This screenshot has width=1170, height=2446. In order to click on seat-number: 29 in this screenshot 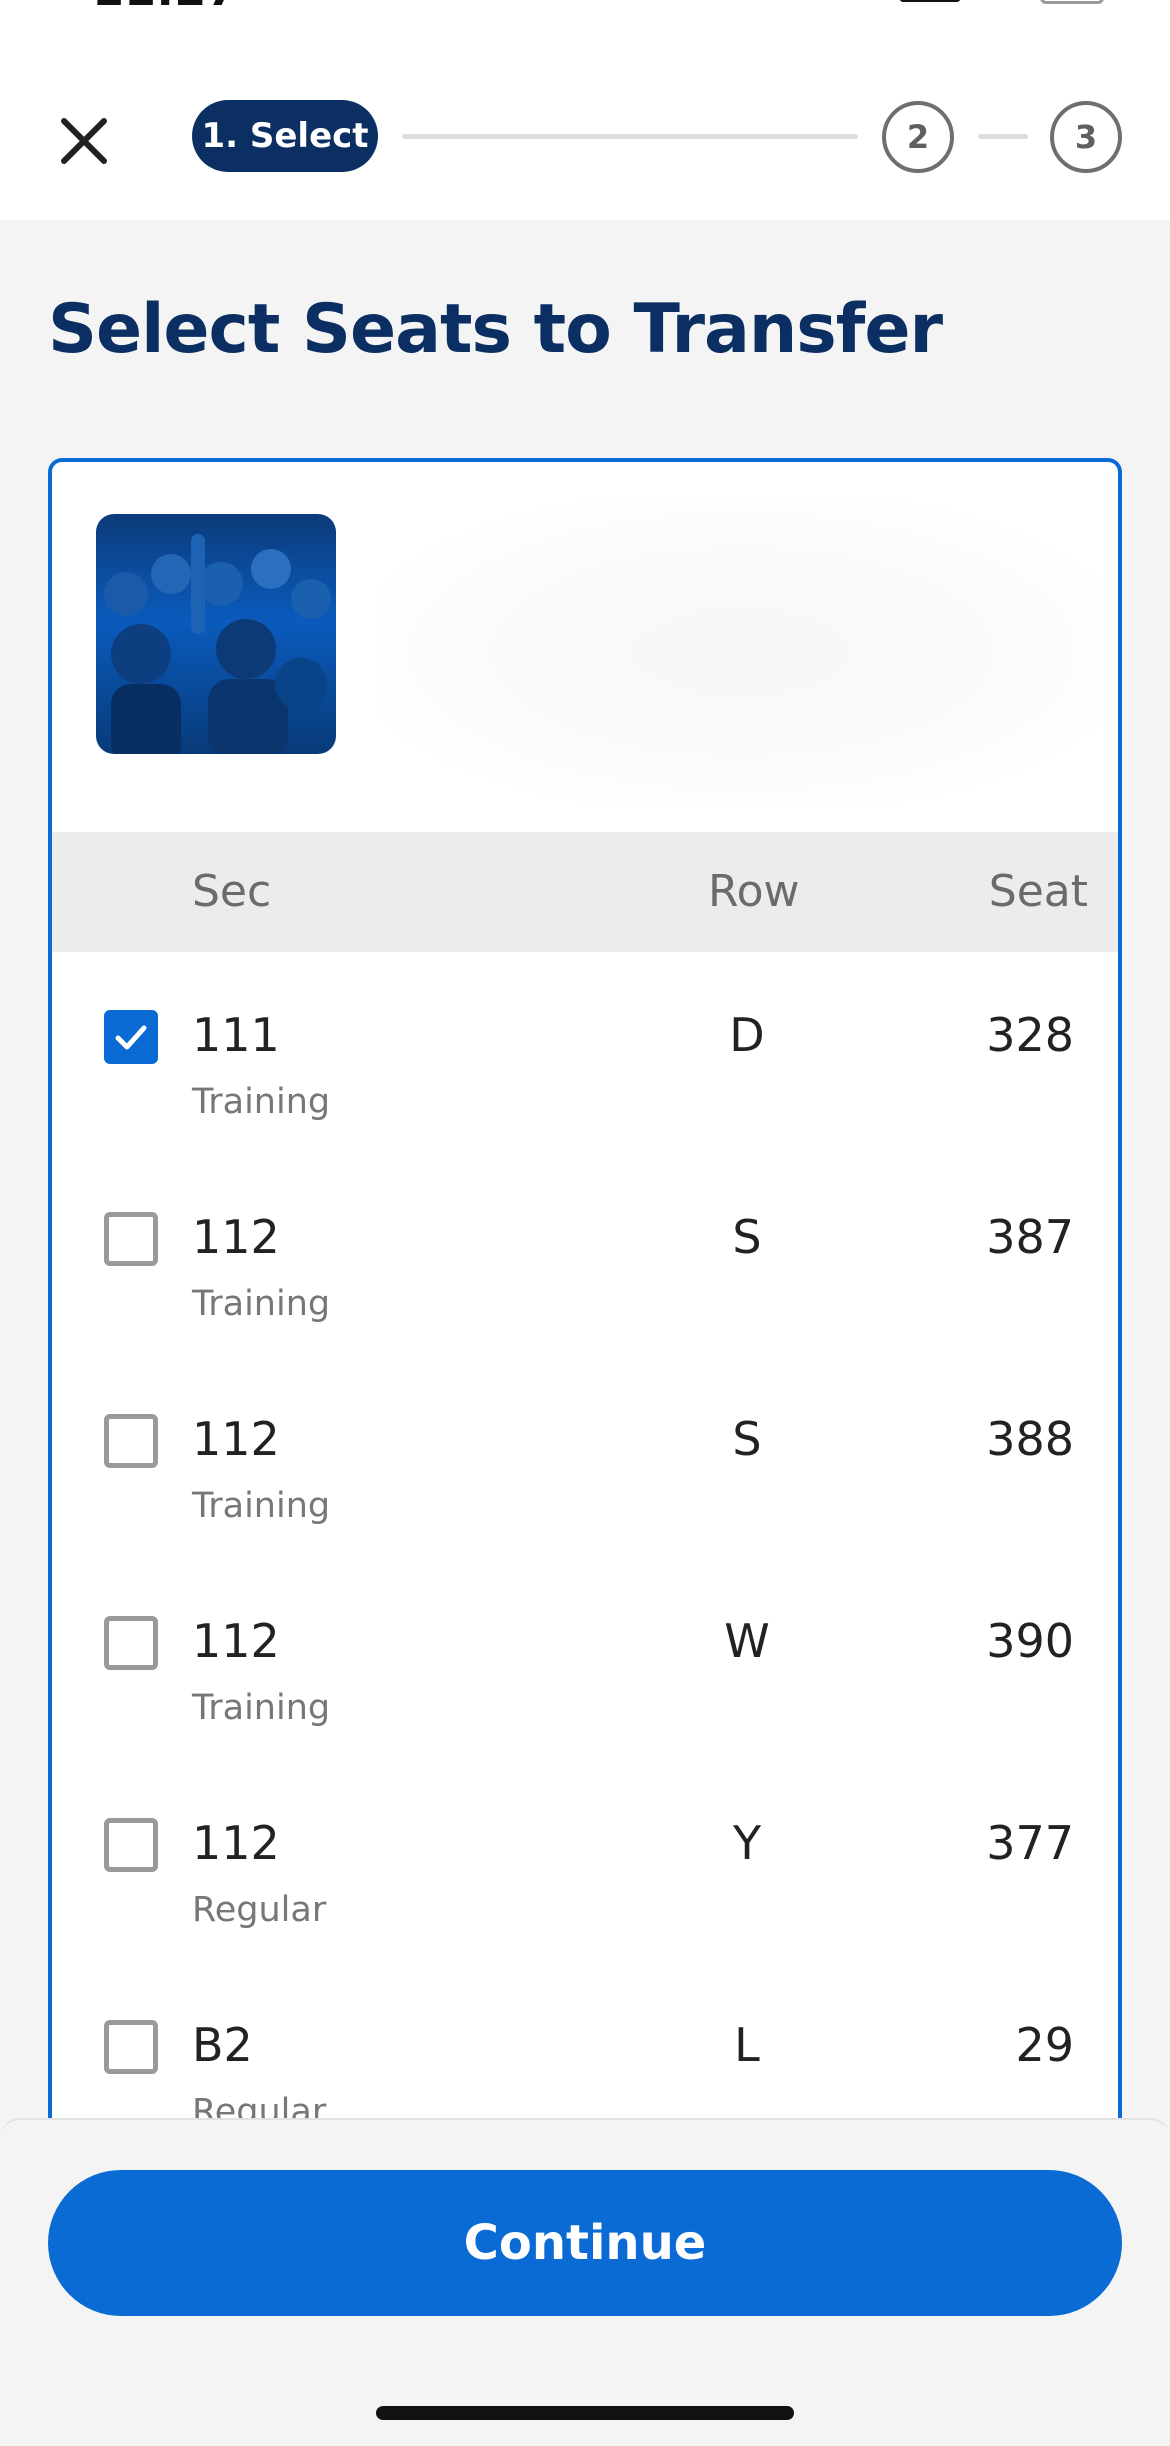, I will do `click(1044, 2045)`.